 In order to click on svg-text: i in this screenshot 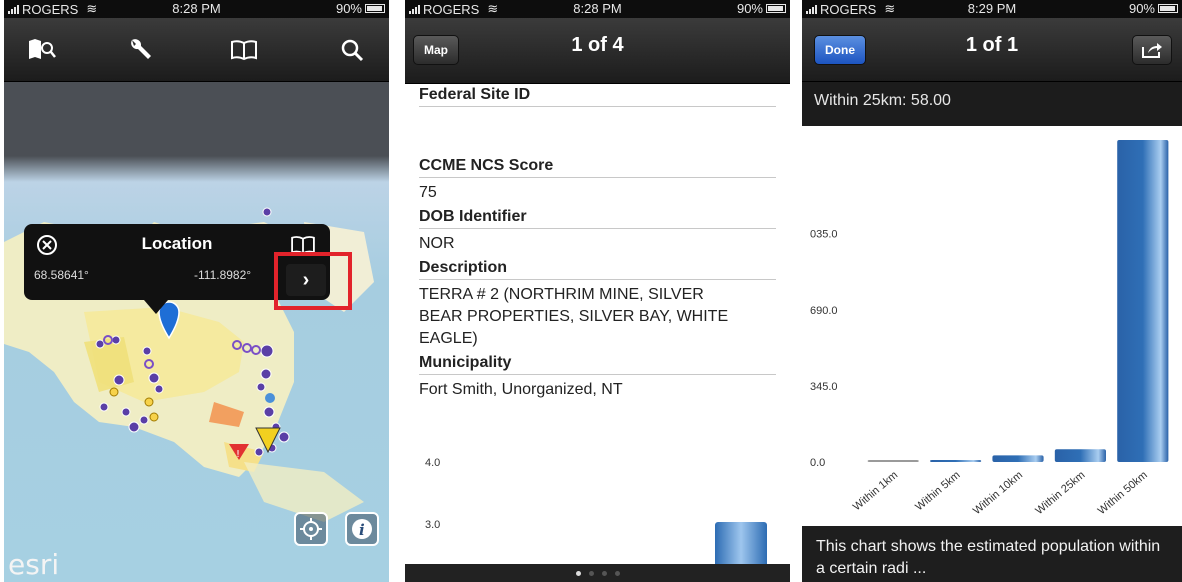, I will do `click(362, 530)`.